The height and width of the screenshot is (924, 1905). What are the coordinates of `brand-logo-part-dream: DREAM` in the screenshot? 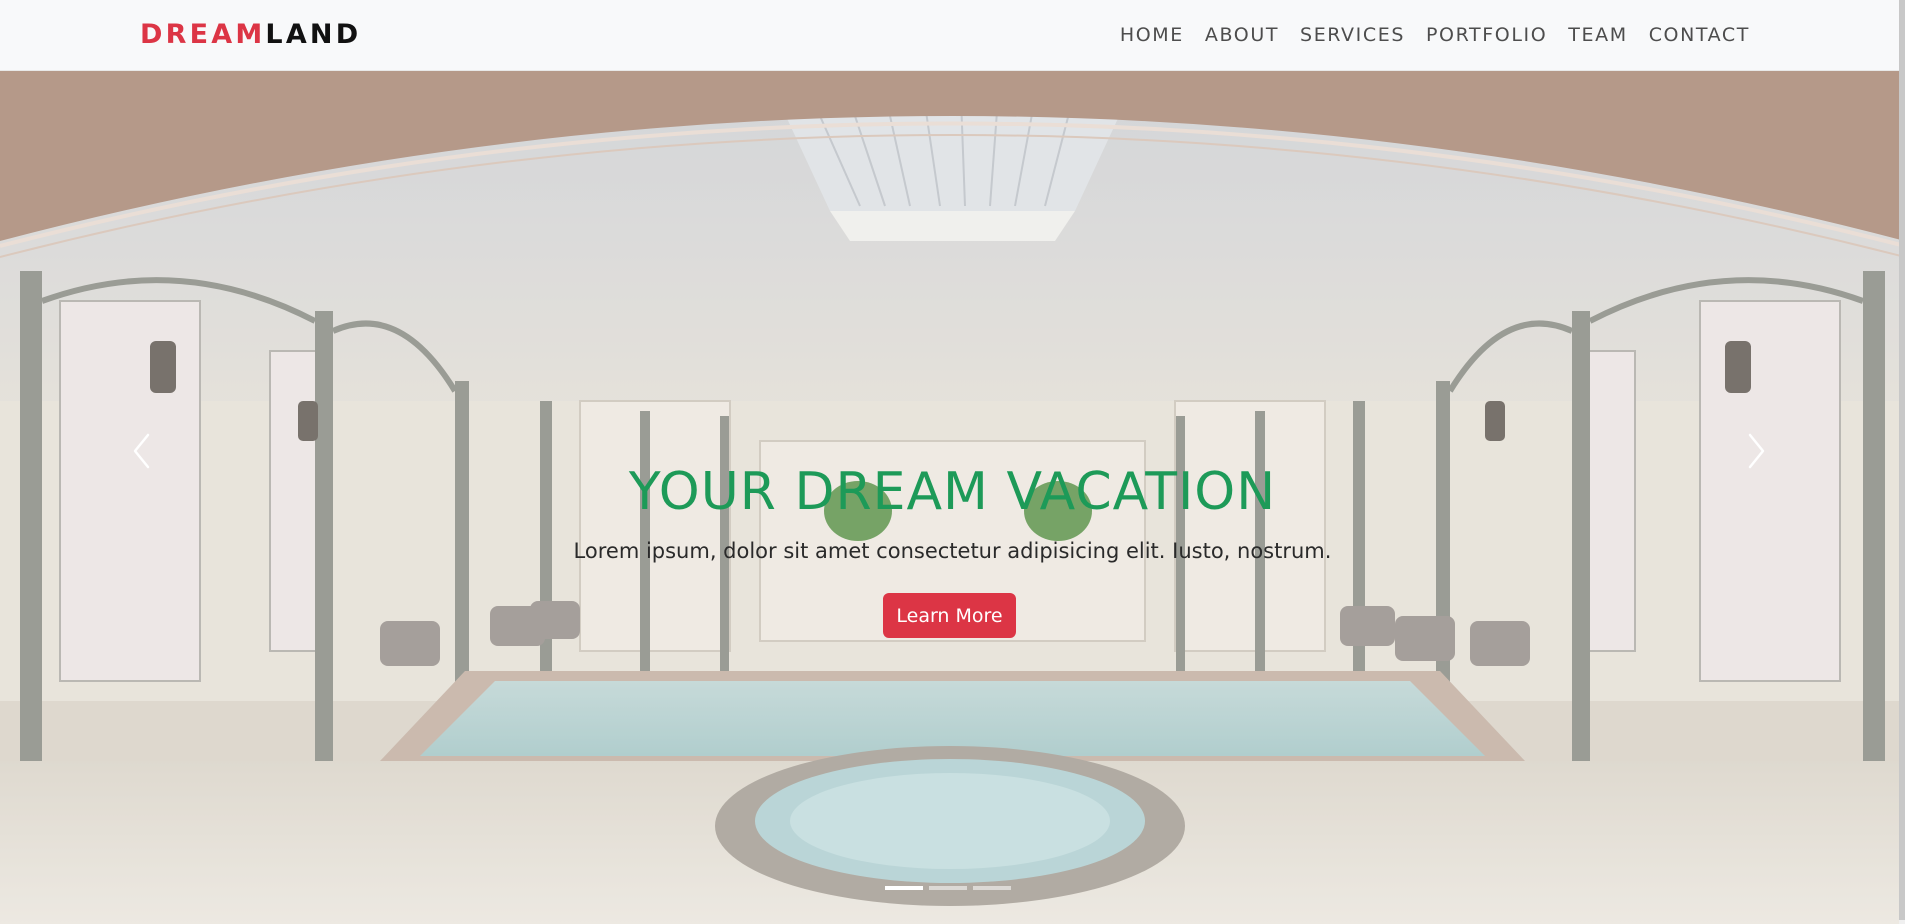 It's located at (203, 34).